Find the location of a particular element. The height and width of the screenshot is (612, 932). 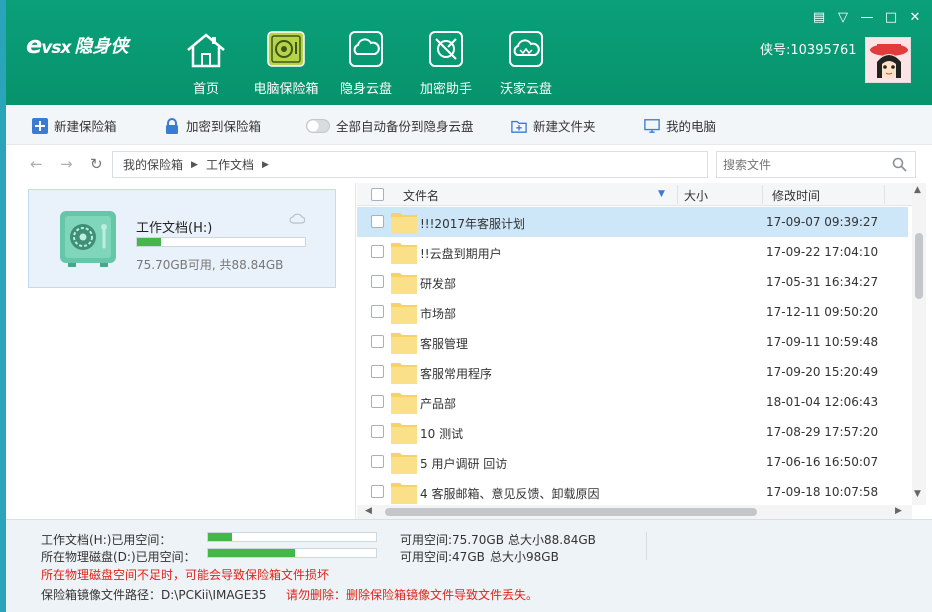

encrypt-to-vault-button: 加密到保险箱 is located at coordinates (212, 125).